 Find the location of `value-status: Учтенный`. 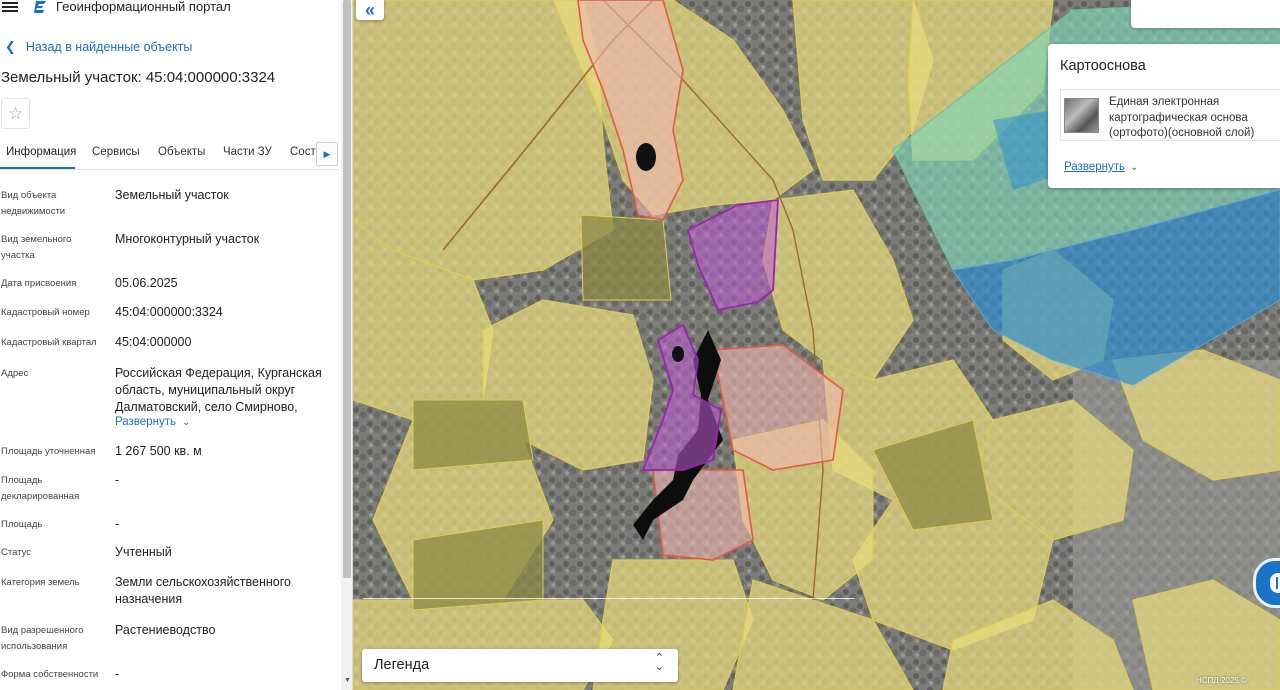

value-status: Учтенный is located at coordinates (143, 552).